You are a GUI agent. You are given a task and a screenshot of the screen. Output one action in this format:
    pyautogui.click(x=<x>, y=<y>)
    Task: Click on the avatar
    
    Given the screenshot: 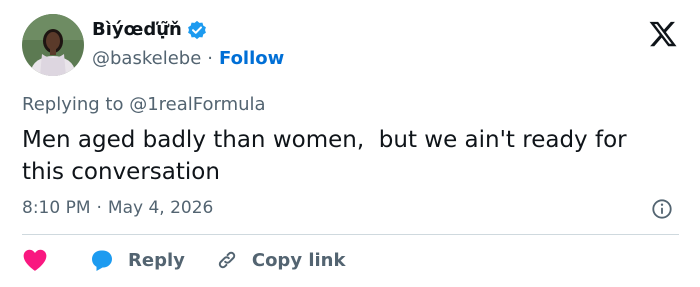 What is the action you would take?
    pyautogui.click(x=53, y=45)
    